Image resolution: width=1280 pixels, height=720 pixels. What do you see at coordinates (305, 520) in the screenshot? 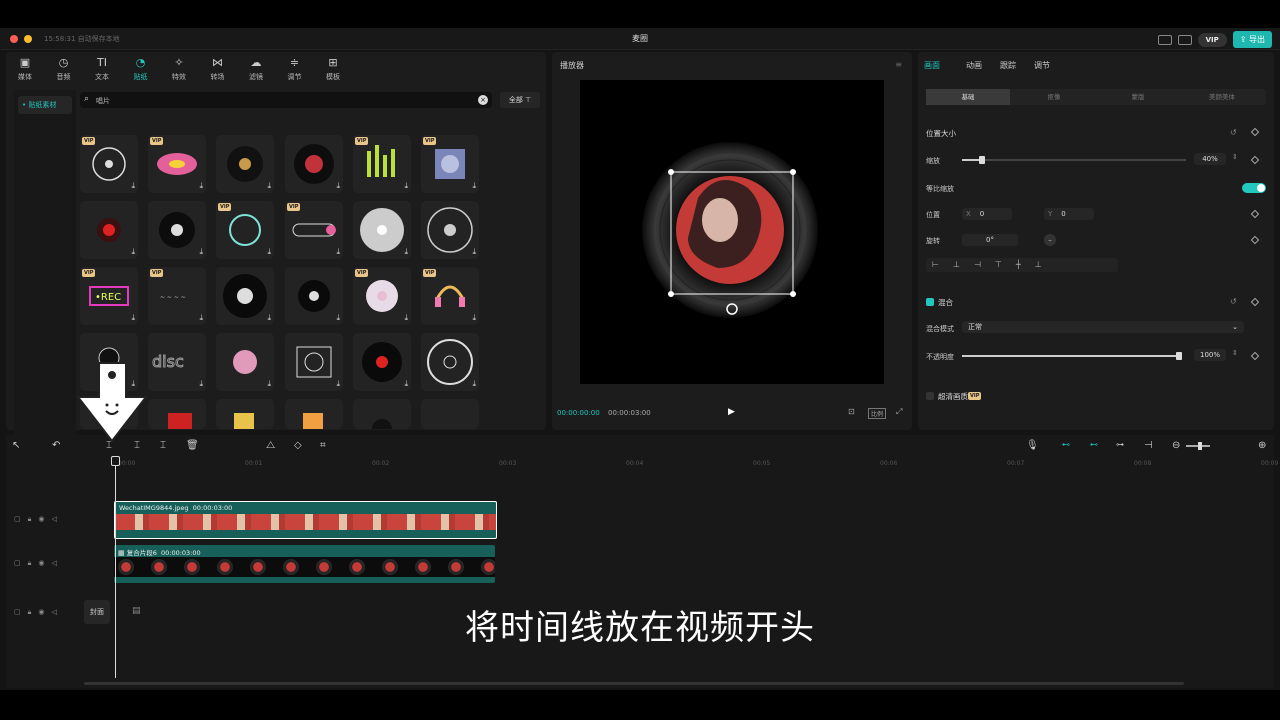
I see `image-clip: WechatIMG9844.jpeg 00:00:03:00` at bounding box center [305, 520].